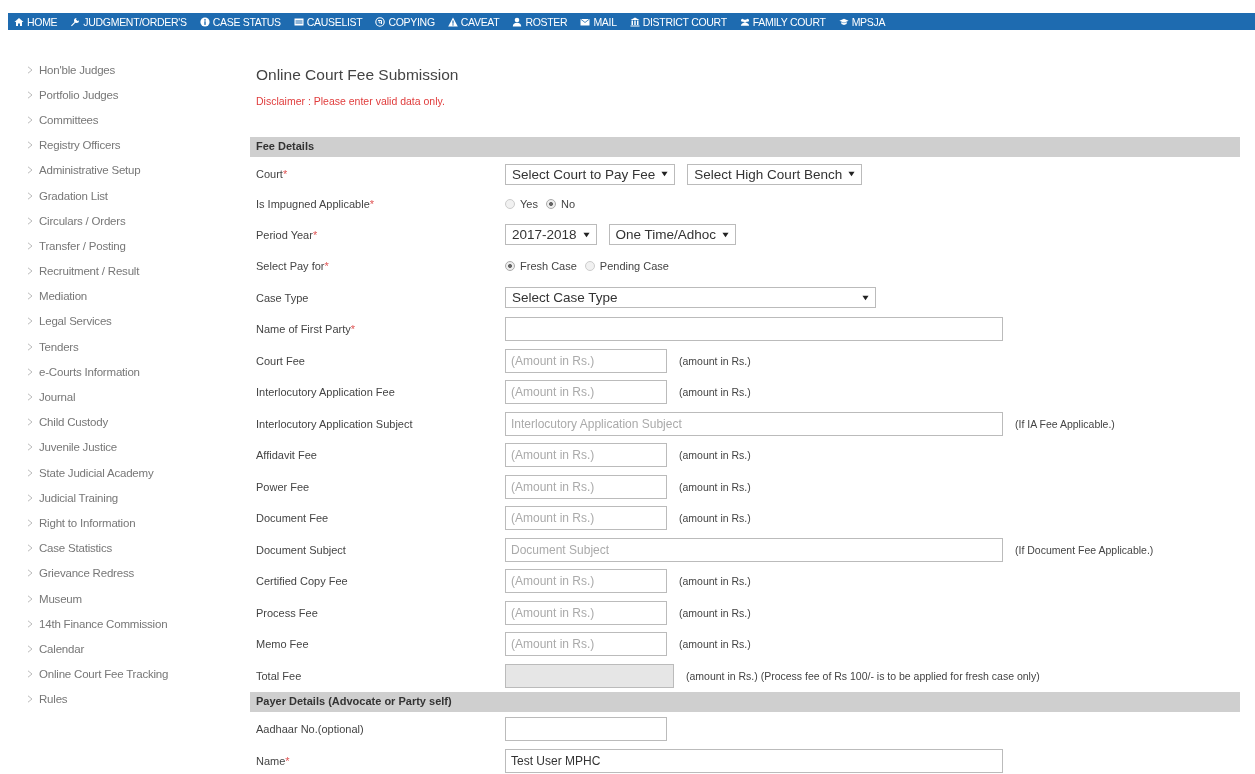  Describe the element at coordinates (862, 21) in the screenshot. I see `nav-link: MPSJA` at that location.